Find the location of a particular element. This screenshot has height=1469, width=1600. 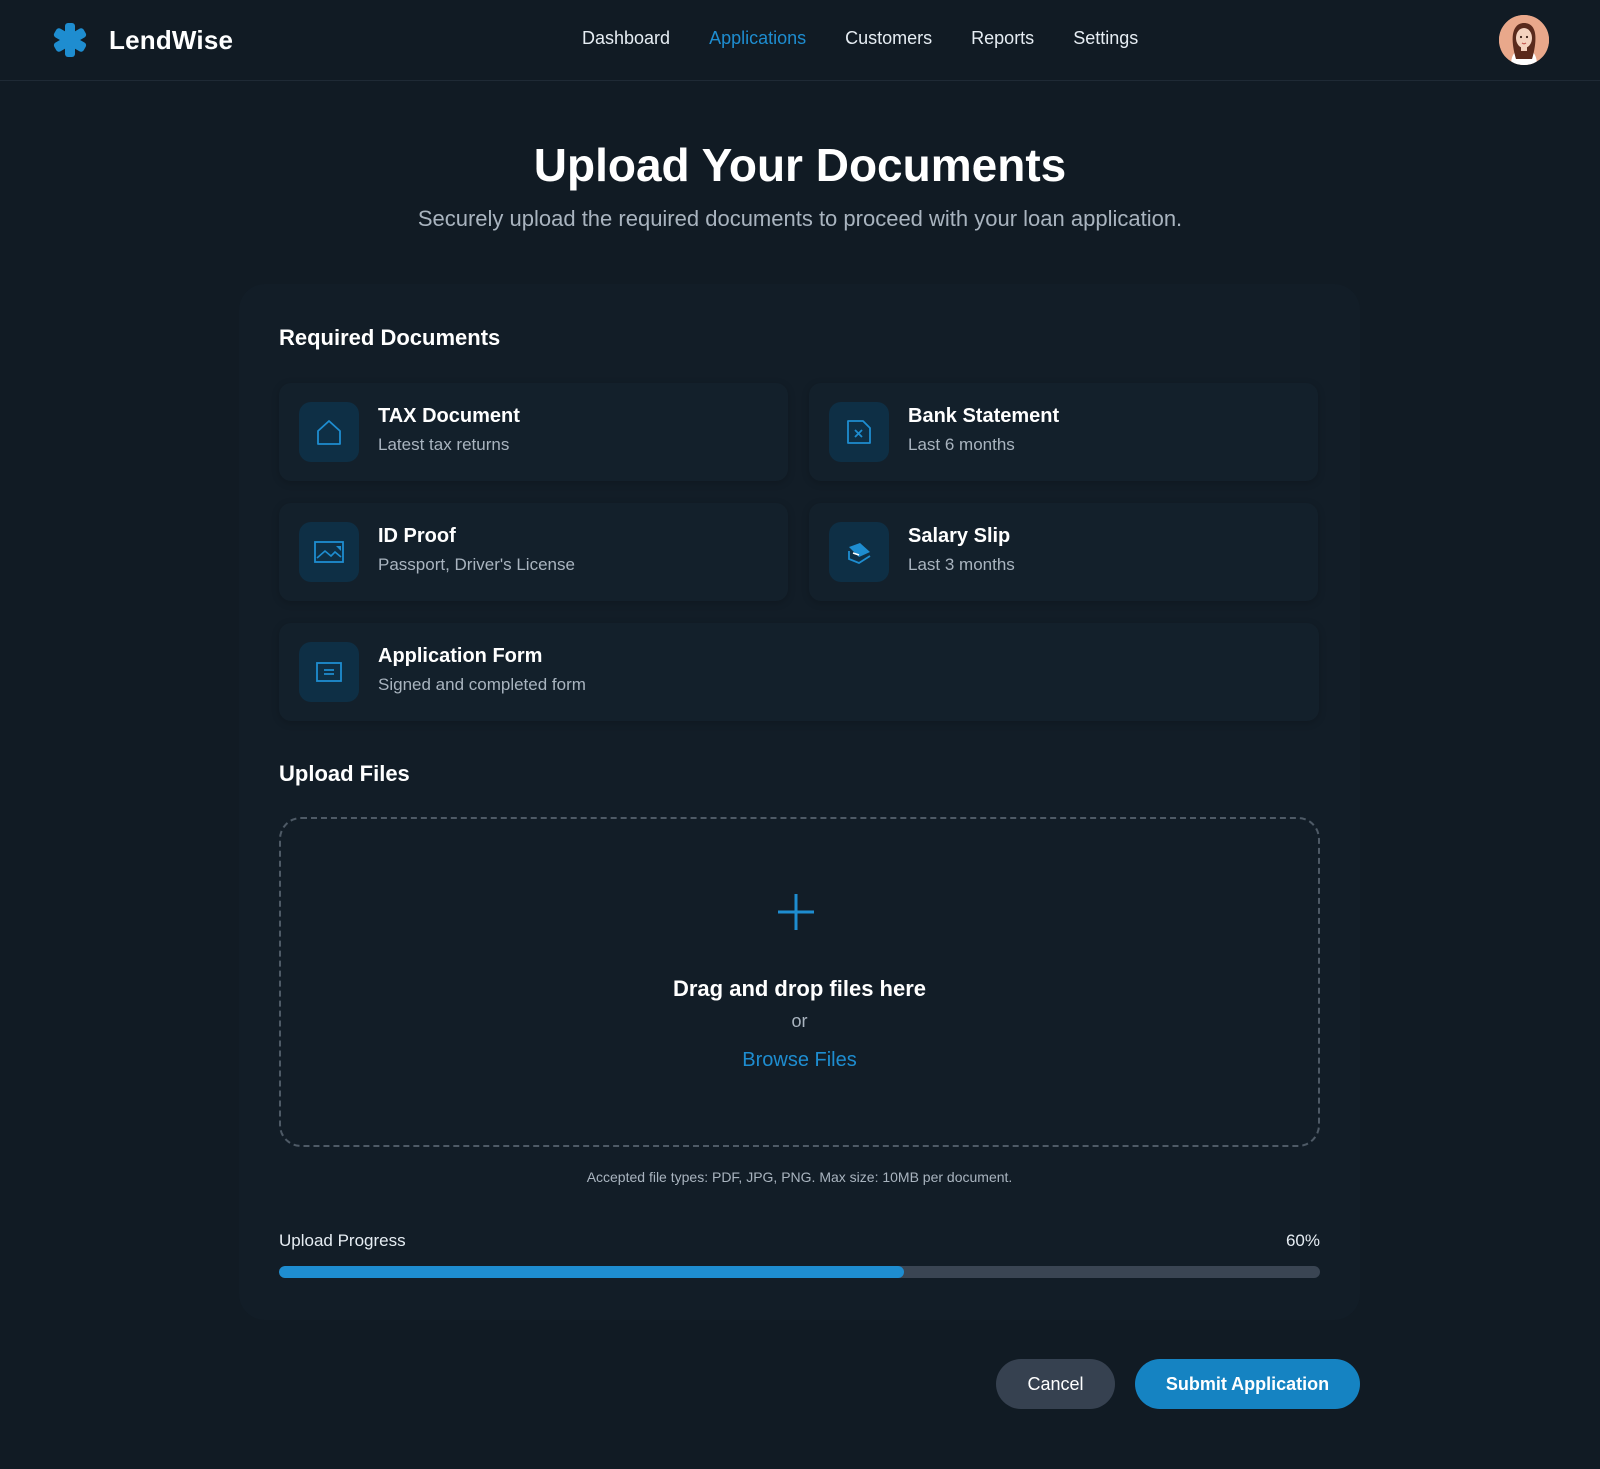

doc-description: Last 3 months is located at coordinates (961, 564).